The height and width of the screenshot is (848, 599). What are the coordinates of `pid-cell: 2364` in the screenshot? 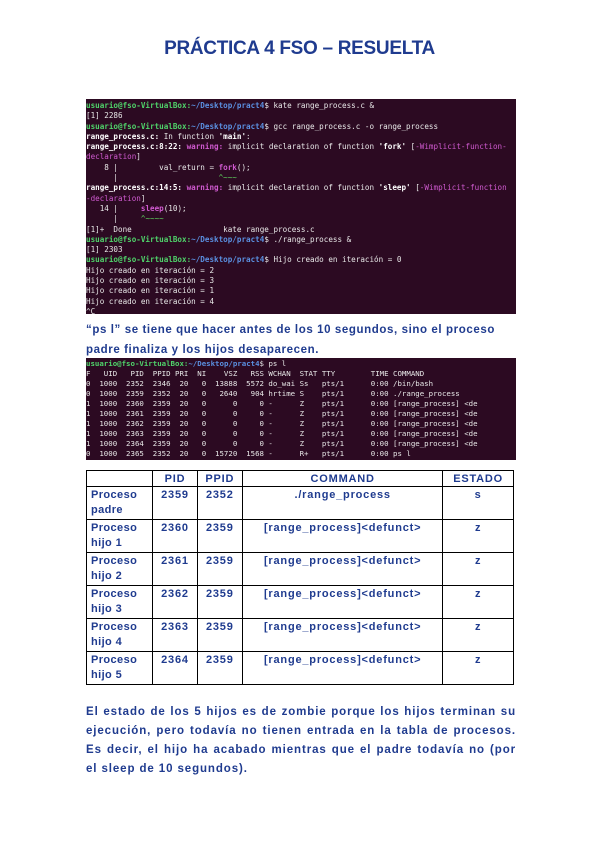 It's located at (175, 668).